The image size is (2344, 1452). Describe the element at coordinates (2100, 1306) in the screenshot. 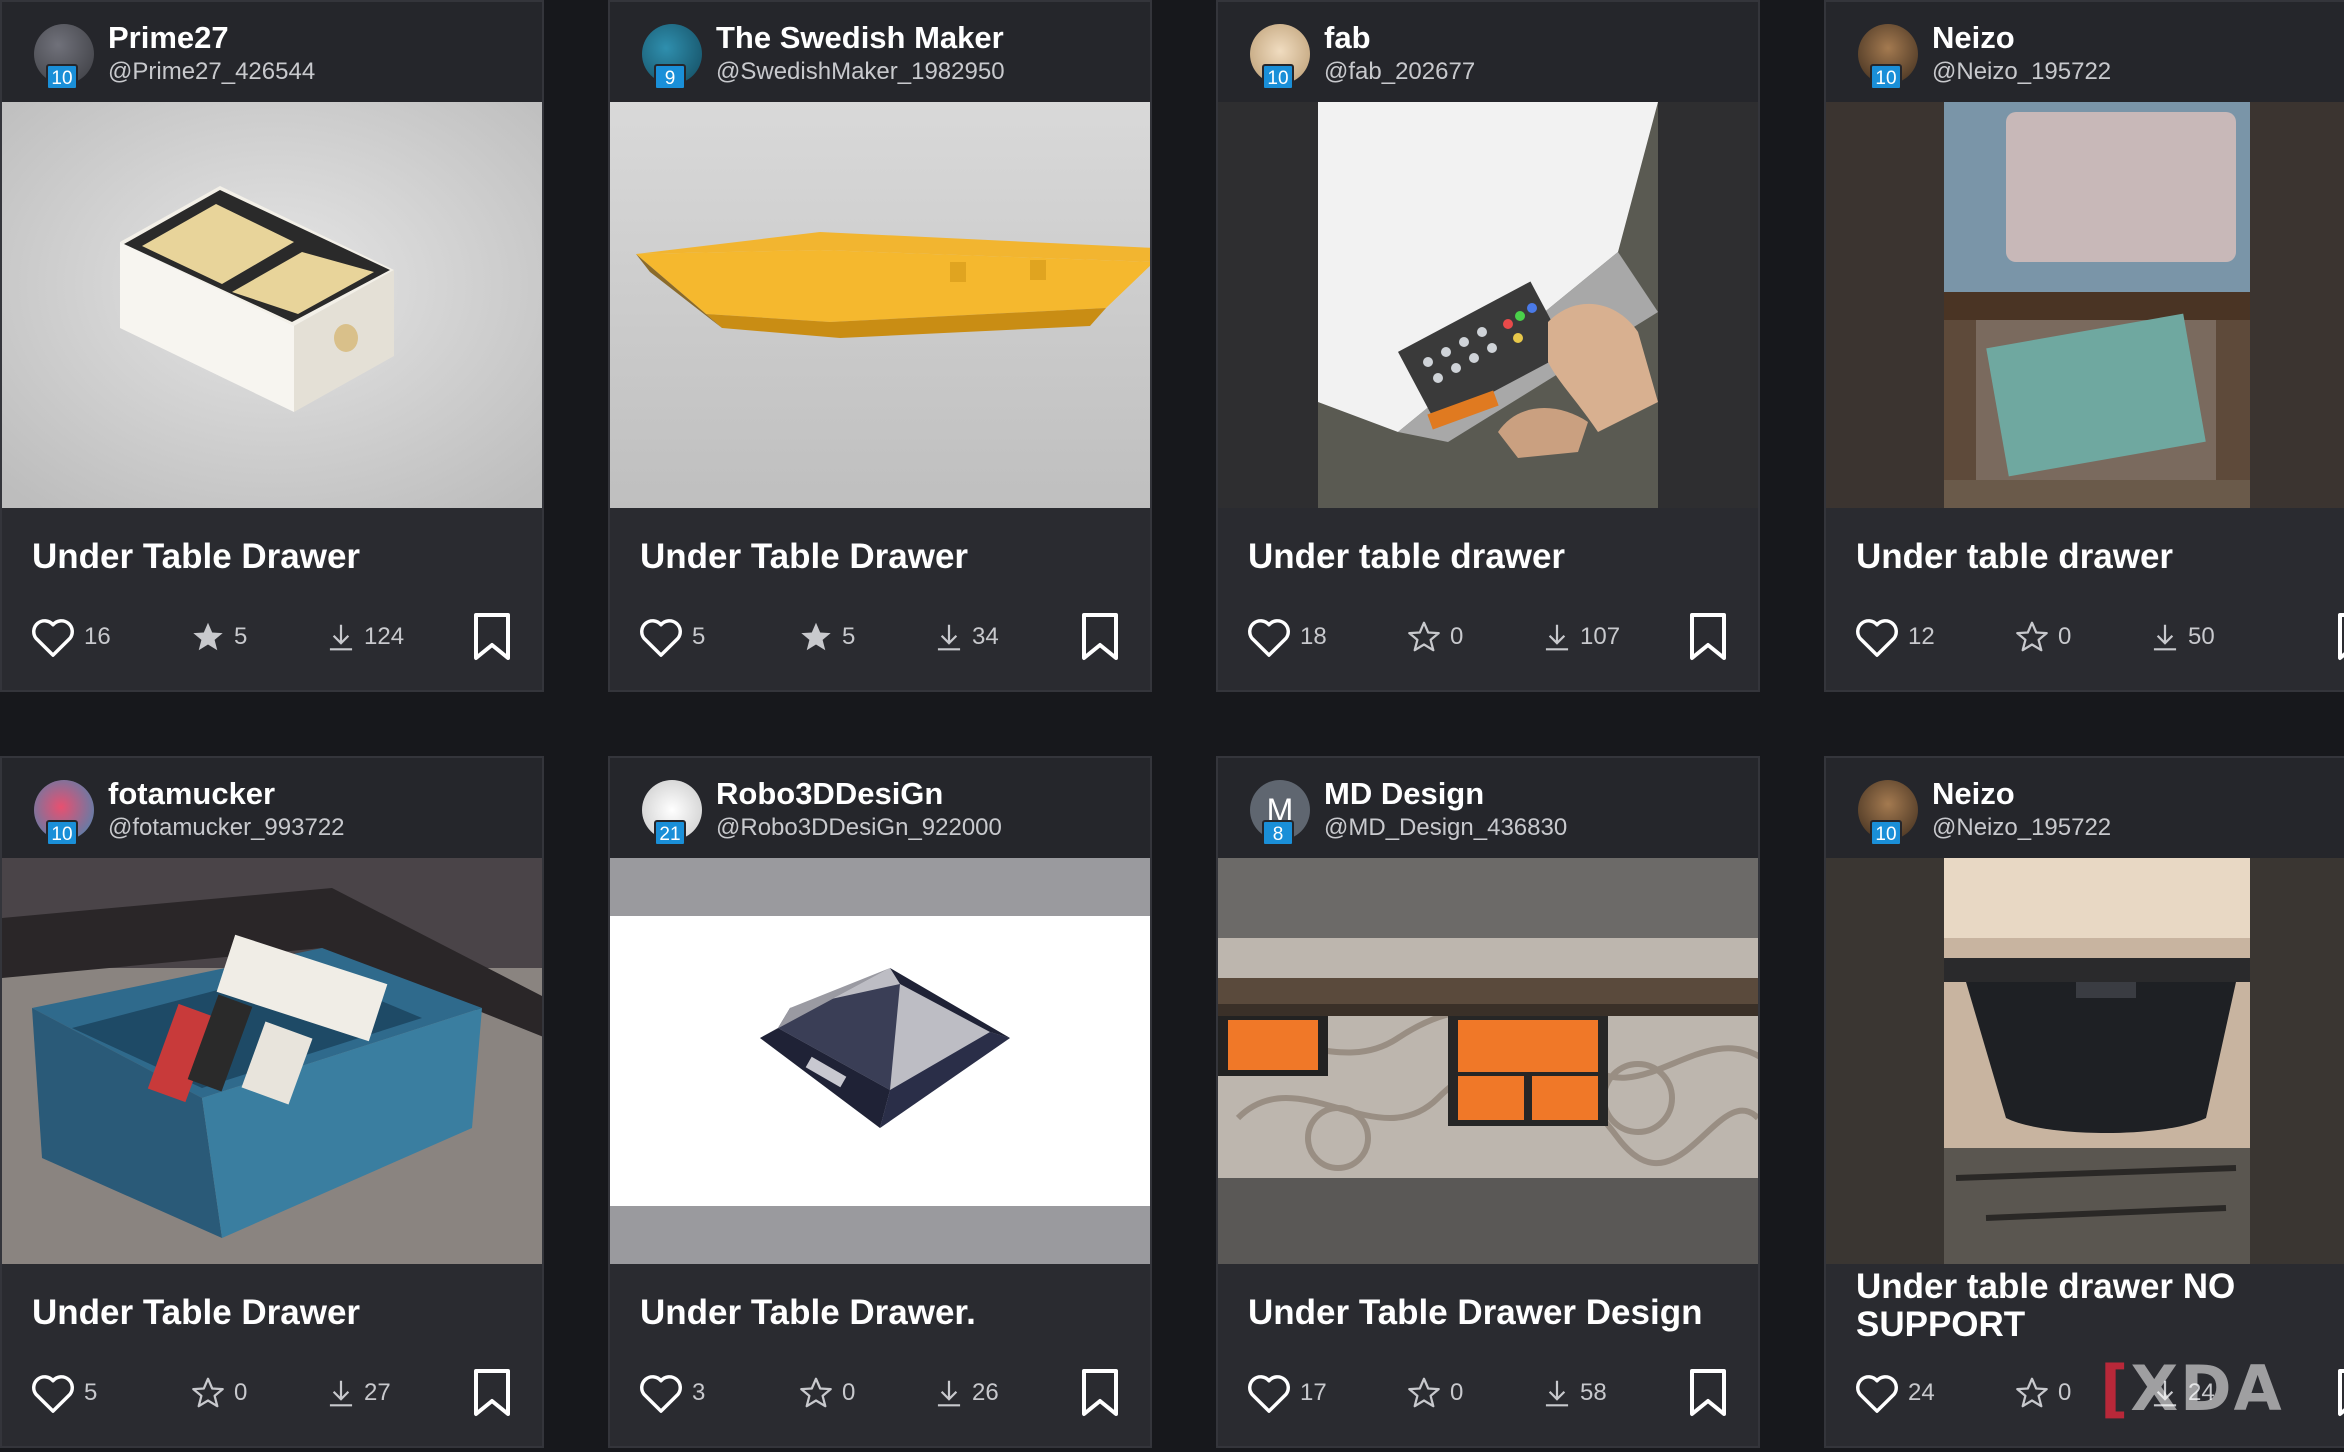

I see `model-title: Under table drawer NO SUPPORT` at that location.